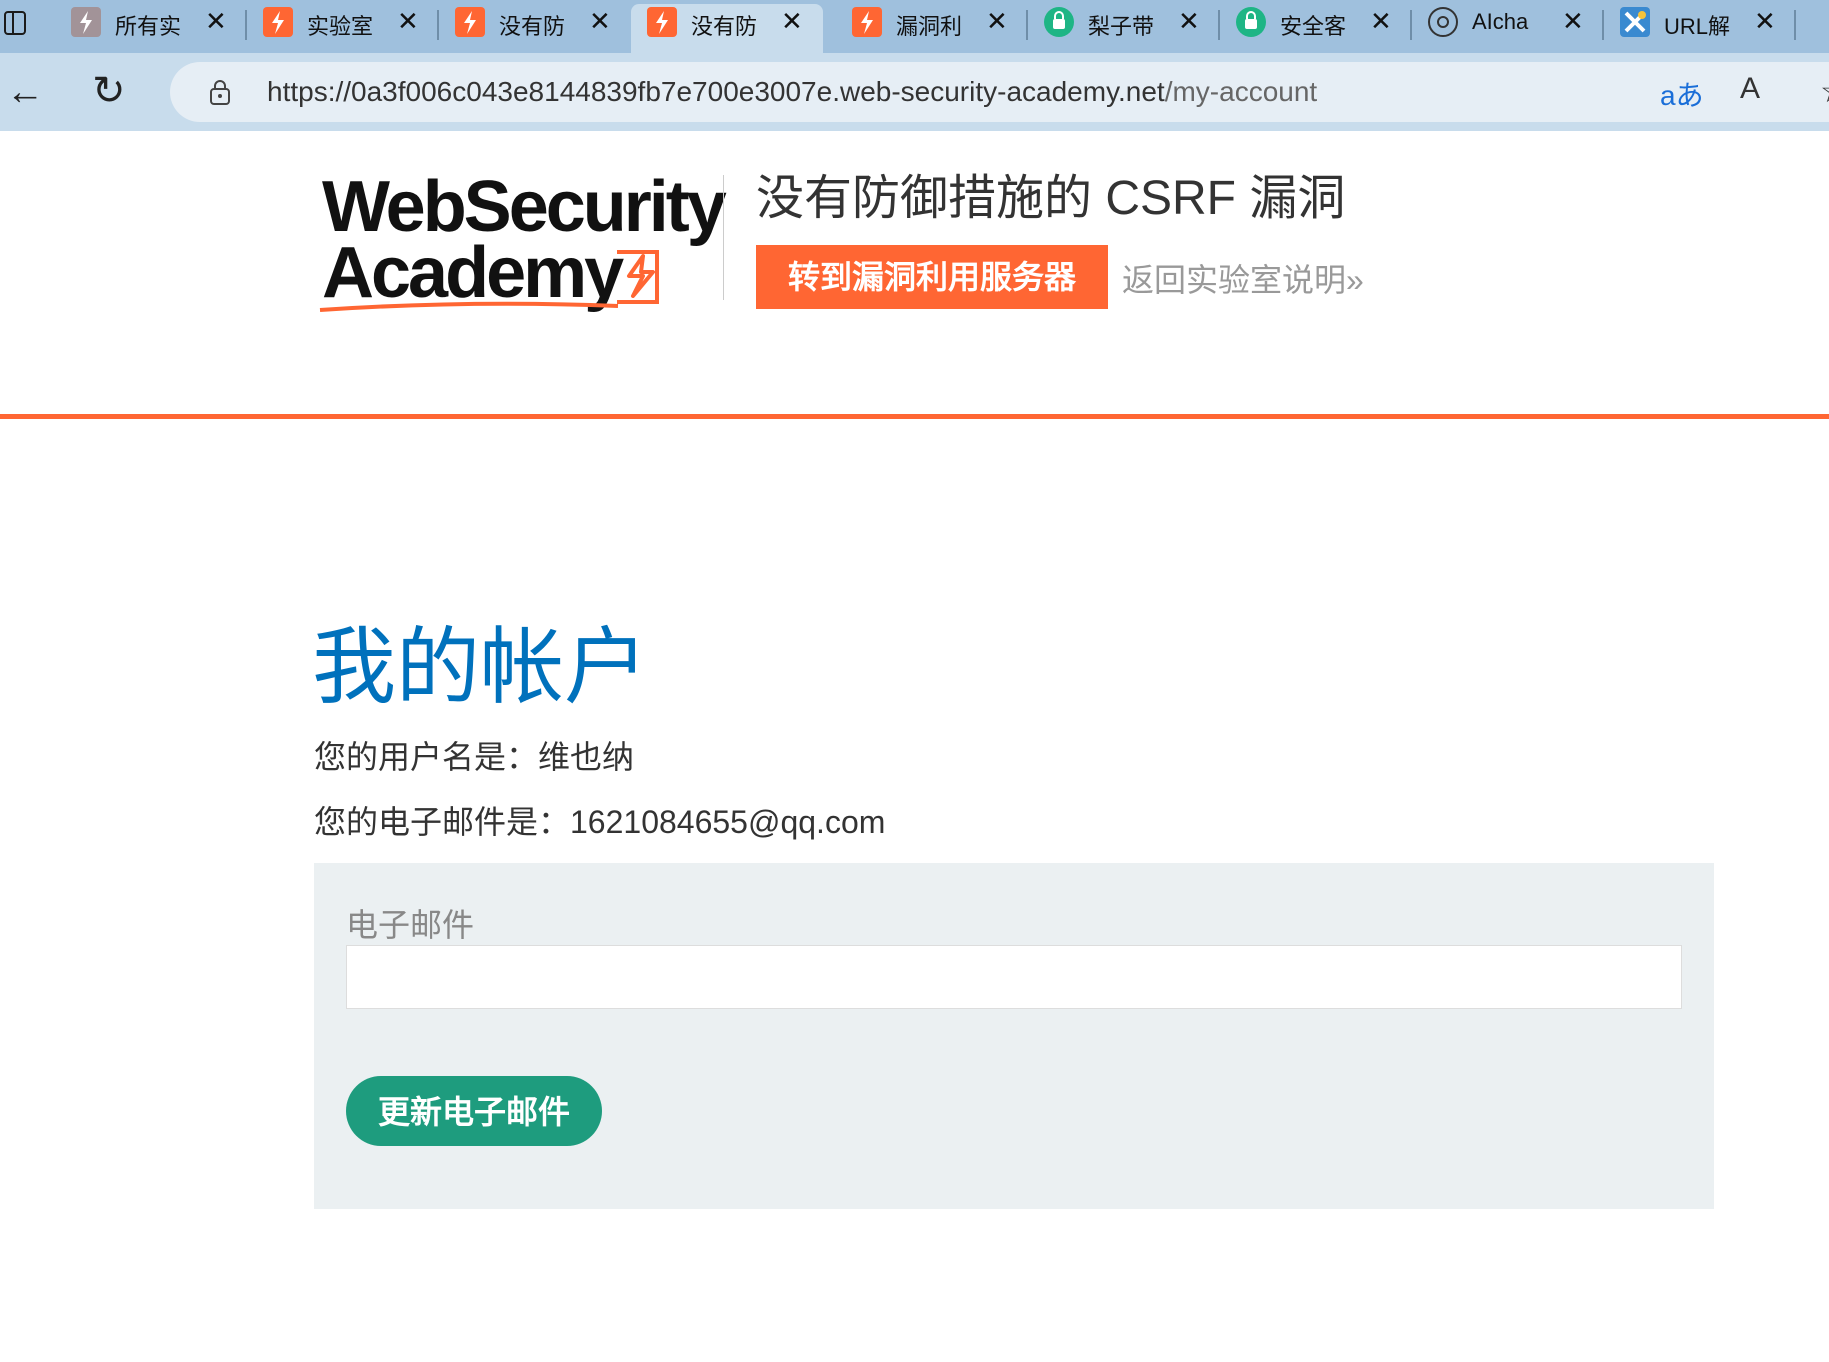  Describe the element at coordinates (148, 26) in the screenshot. I see `tab-title: 所有实` at that location.